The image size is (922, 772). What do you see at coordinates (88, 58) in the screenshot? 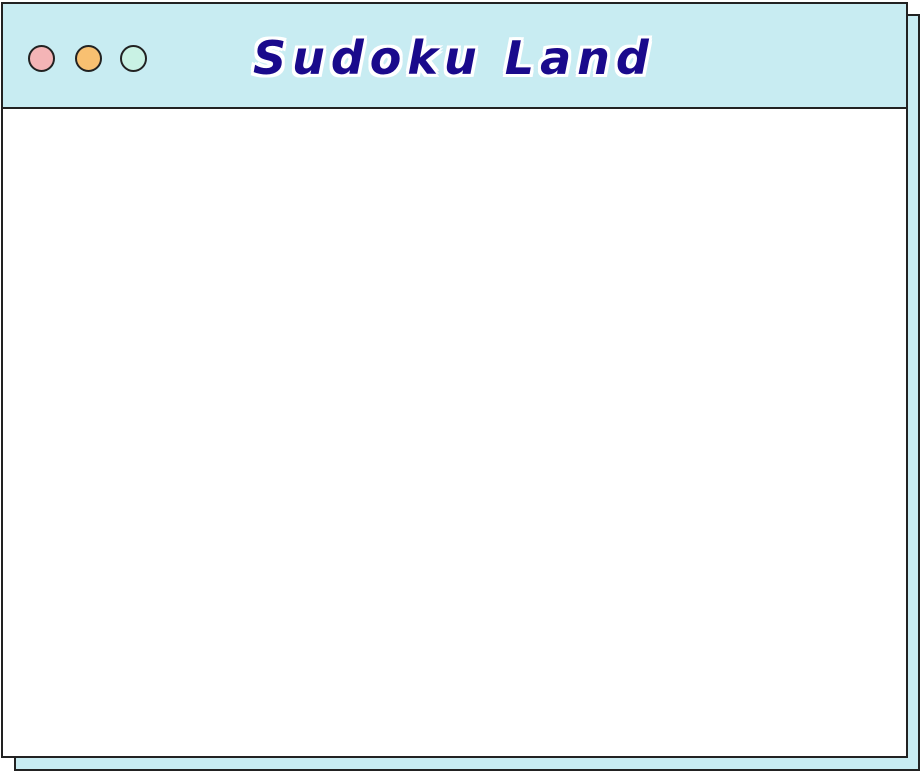
I see `minimize-dot-icon` at bounding box center [88, 58].